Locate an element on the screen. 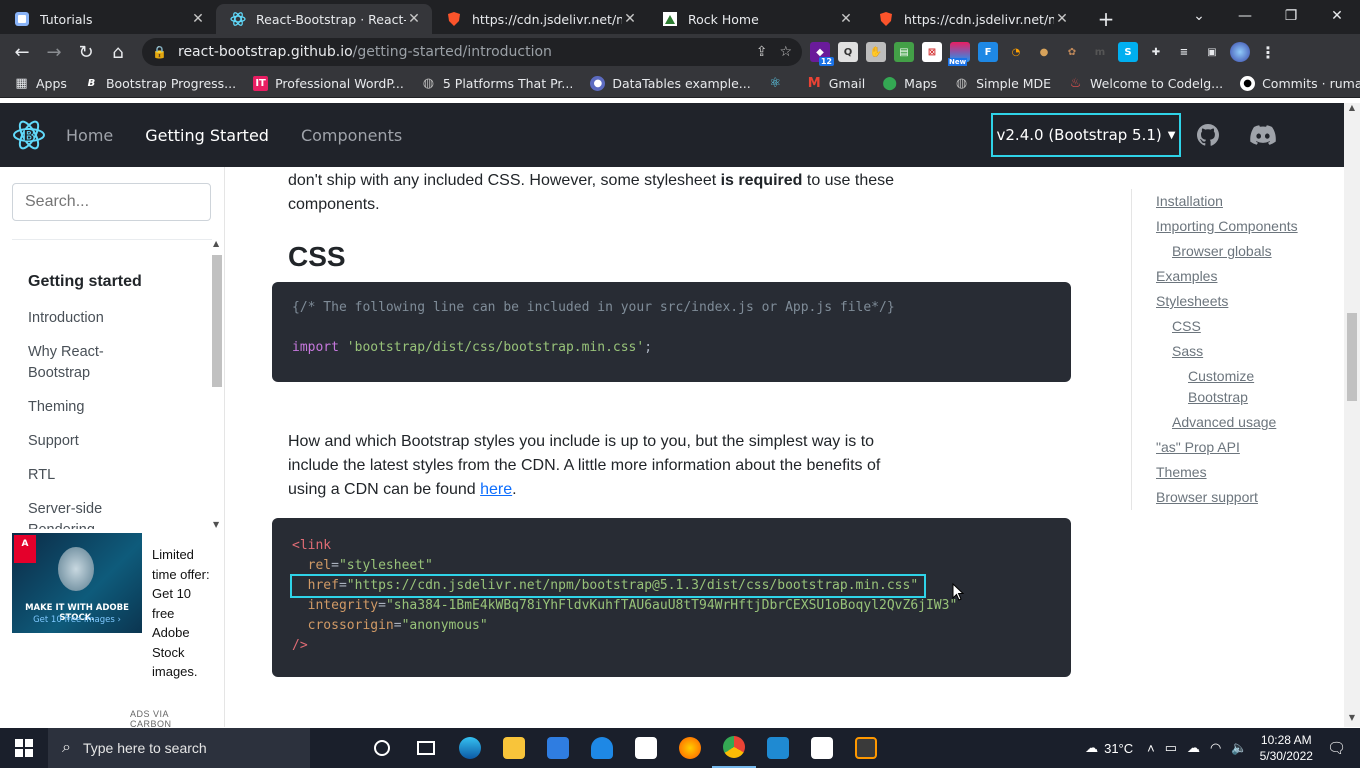  toc-advanced-usage: Advanced usage is located at coordinates (1243, 422).